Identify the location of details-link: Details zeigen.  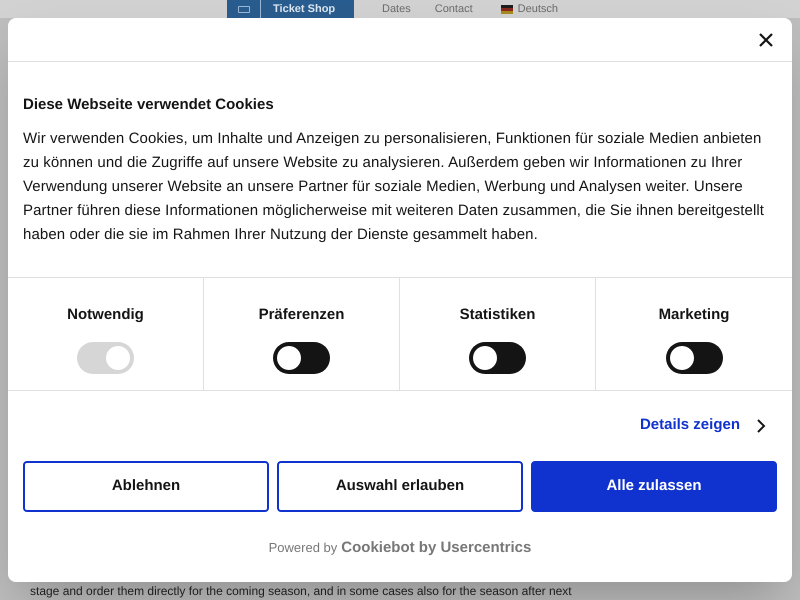
(703, 425).